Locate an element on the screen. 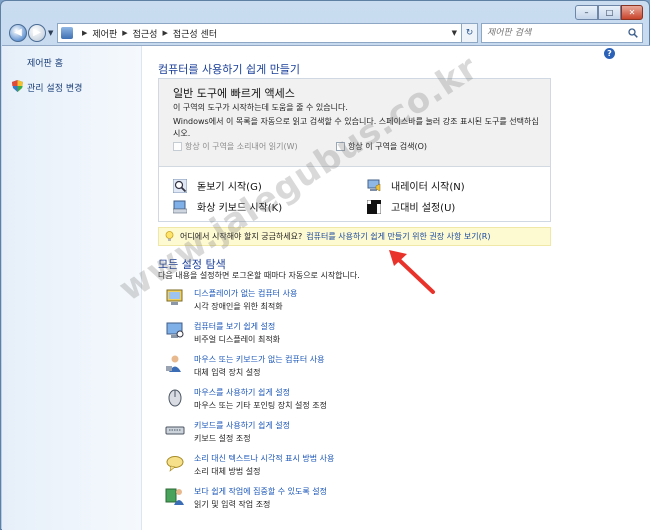 Image resolution: width=650 pixels, height=530 pixels. address-bar: ▶ 제어판 ▶ 접근성 ▶ 접근성 센터 ▼ is located at coordinates (259, 33).